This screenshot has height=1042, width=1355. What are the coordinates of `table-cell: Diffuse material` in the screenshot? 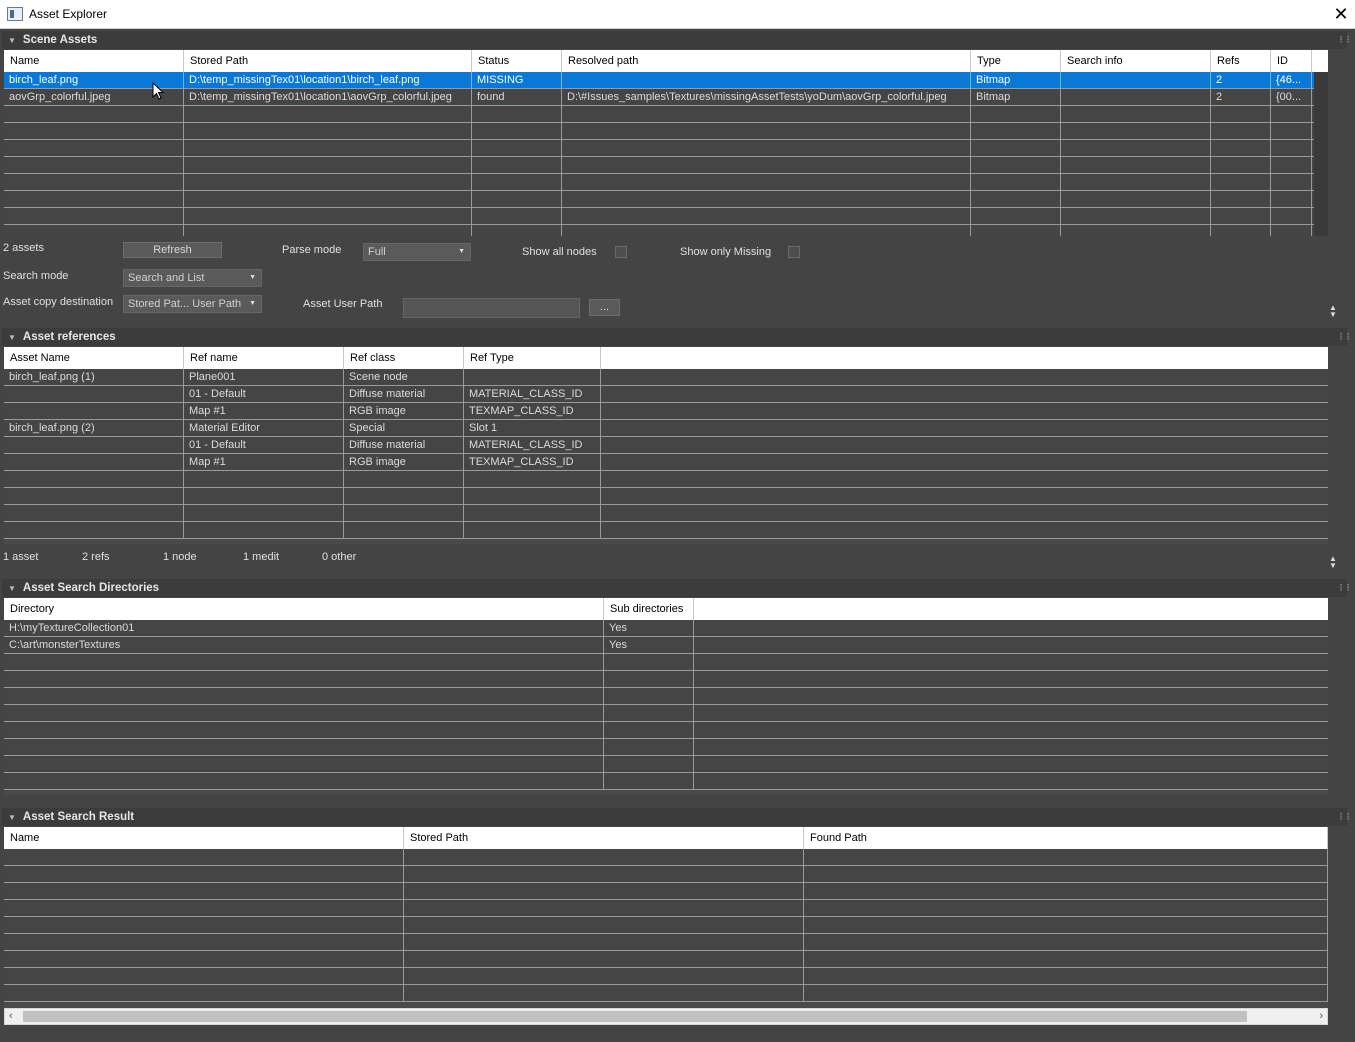 It's located at (404, 445).